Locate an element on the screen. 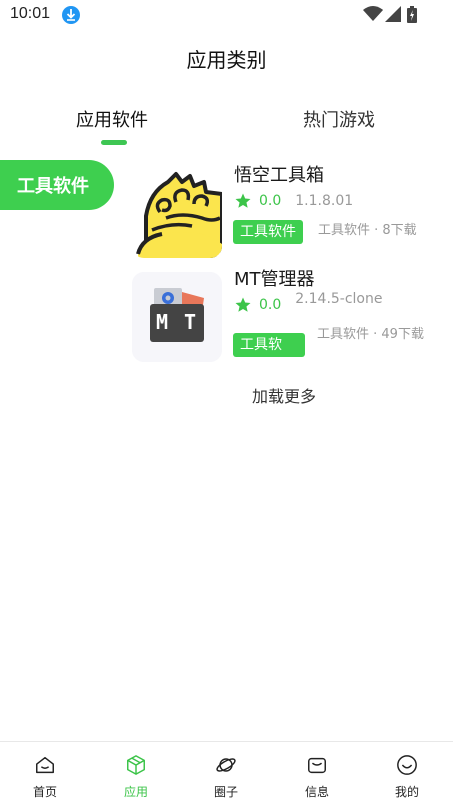  app-list-item: 悟空工具箱 0.0 1.1.8.01 工具软件 工具软件 · 8下载 is located at coordinates (284, 216).